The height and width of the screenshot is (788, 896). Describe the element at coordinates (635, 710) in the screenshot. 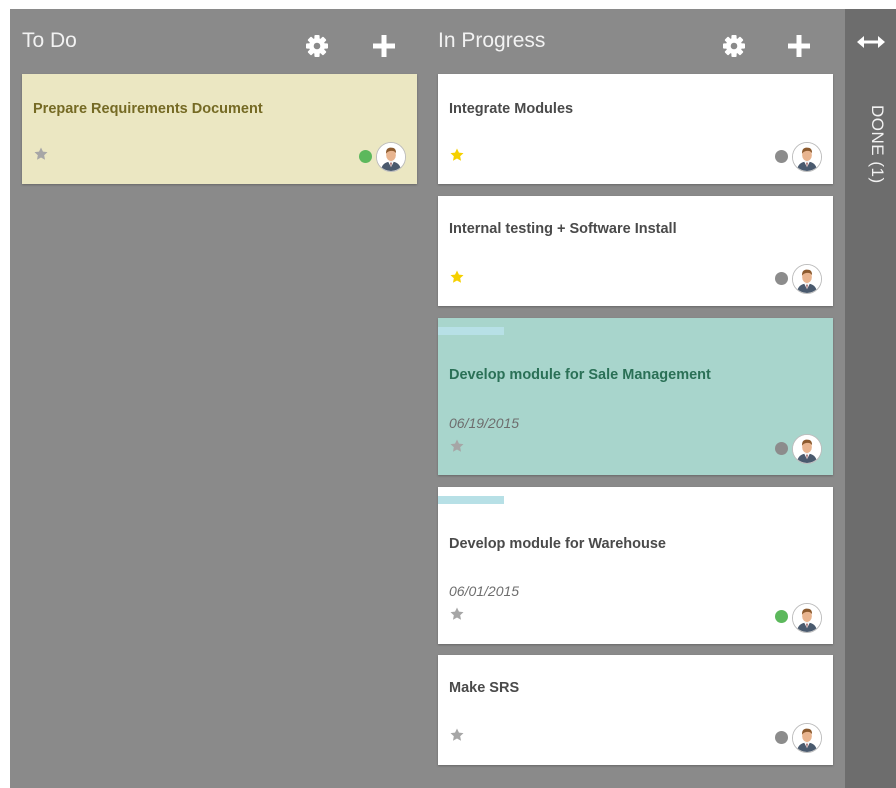

I see `task-card: Make SRS` at that location.